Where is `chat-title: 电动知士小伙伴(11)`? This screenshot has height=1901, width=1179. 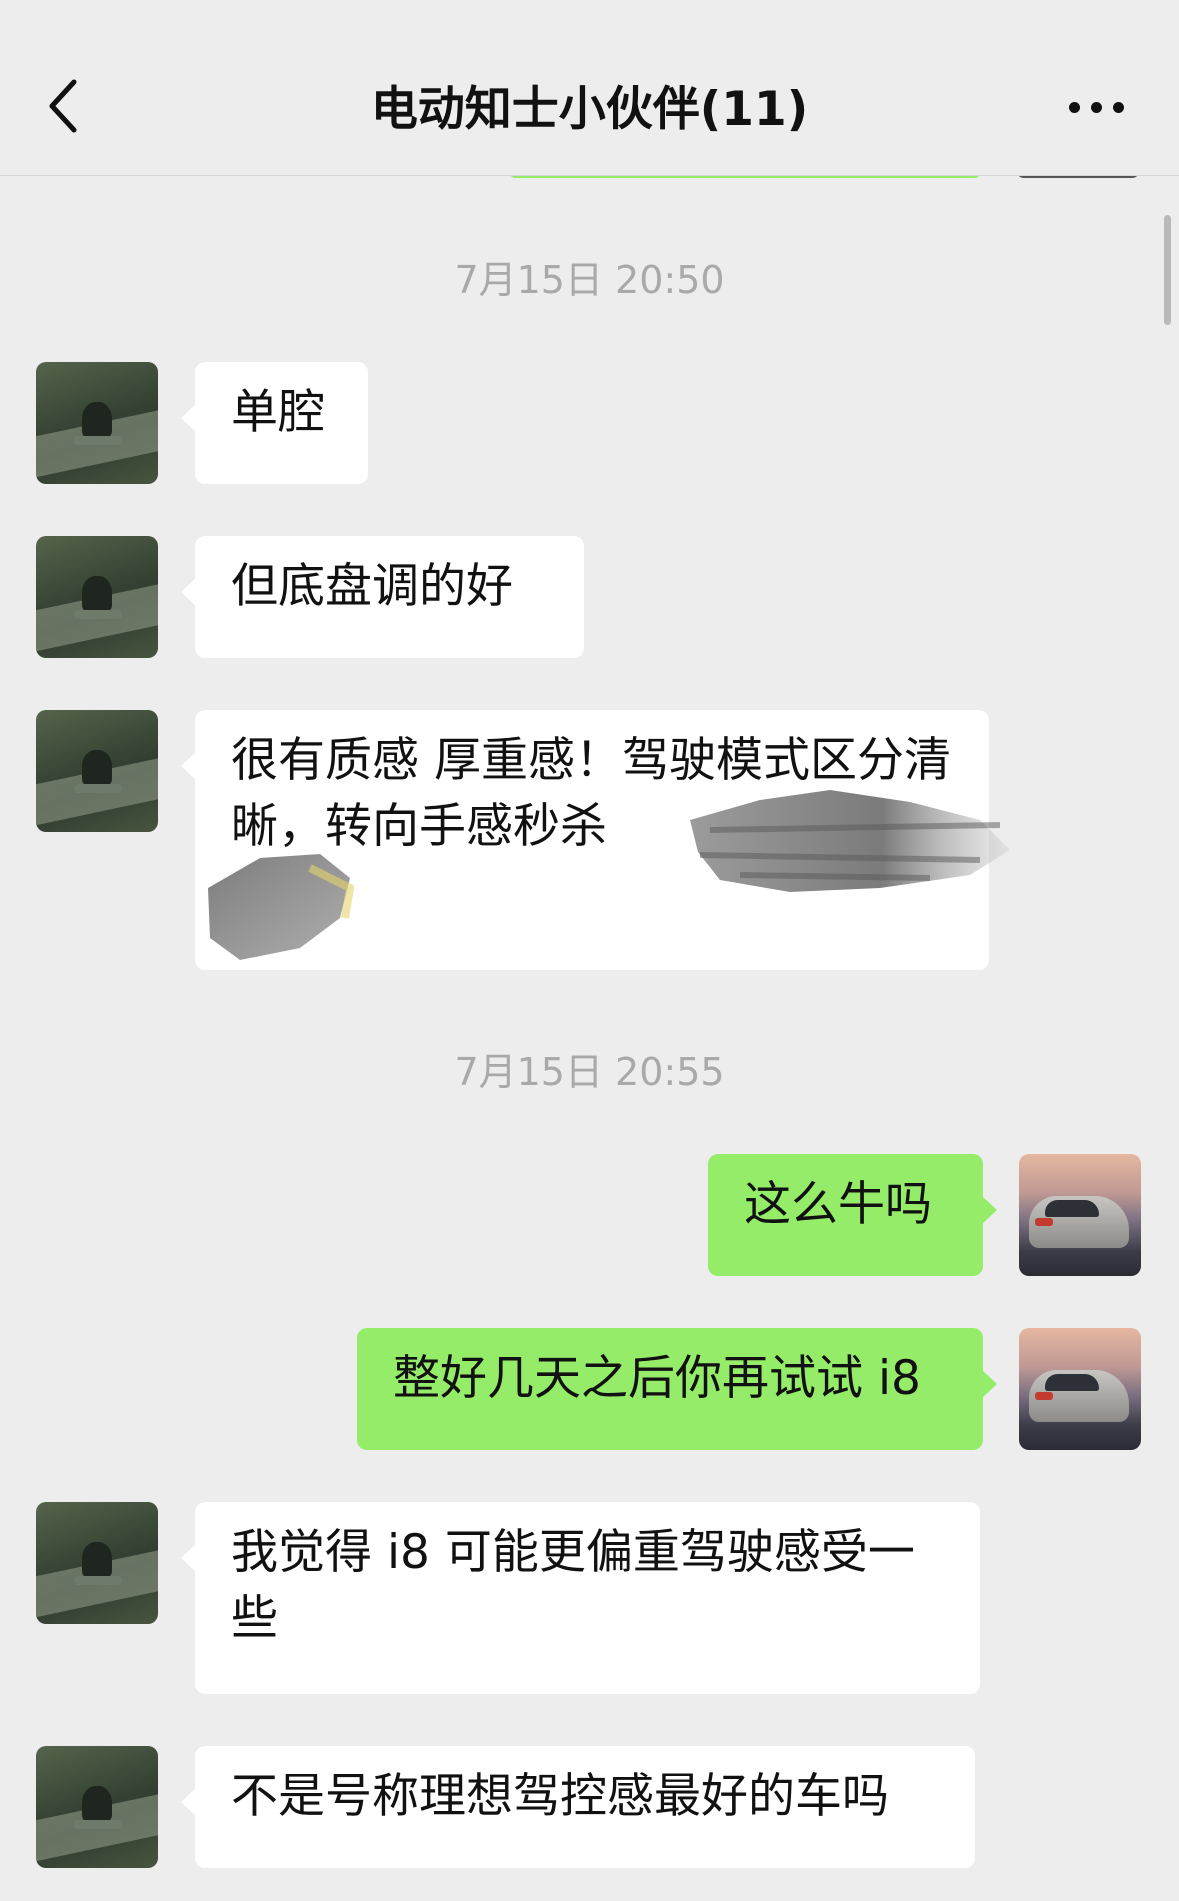
chat-title: 电动知士小伙伴(11) is located at coordinates (589, 109).